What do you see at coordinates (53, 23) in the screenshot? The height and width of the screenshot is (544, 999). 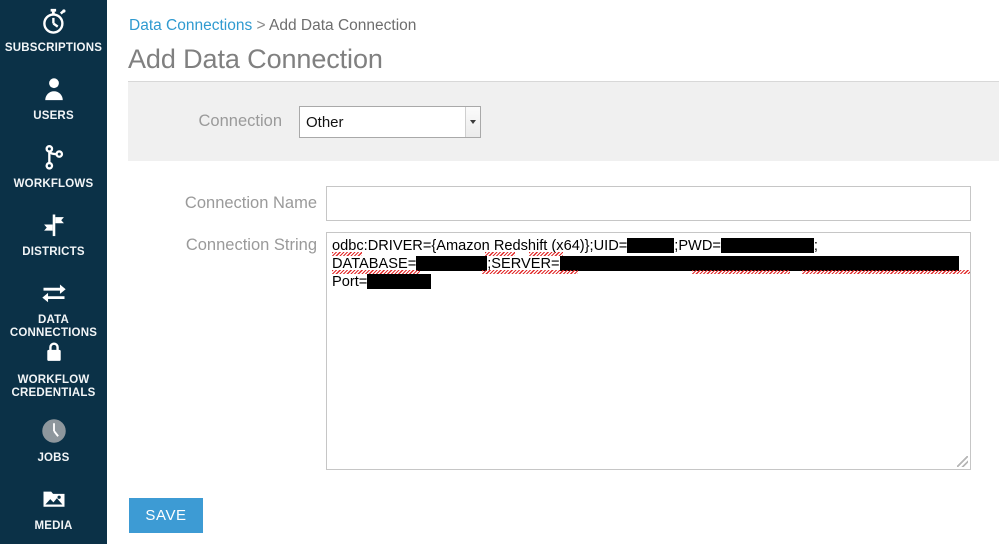 I see `stopwatch-icon` at bounding box center [53, 23].